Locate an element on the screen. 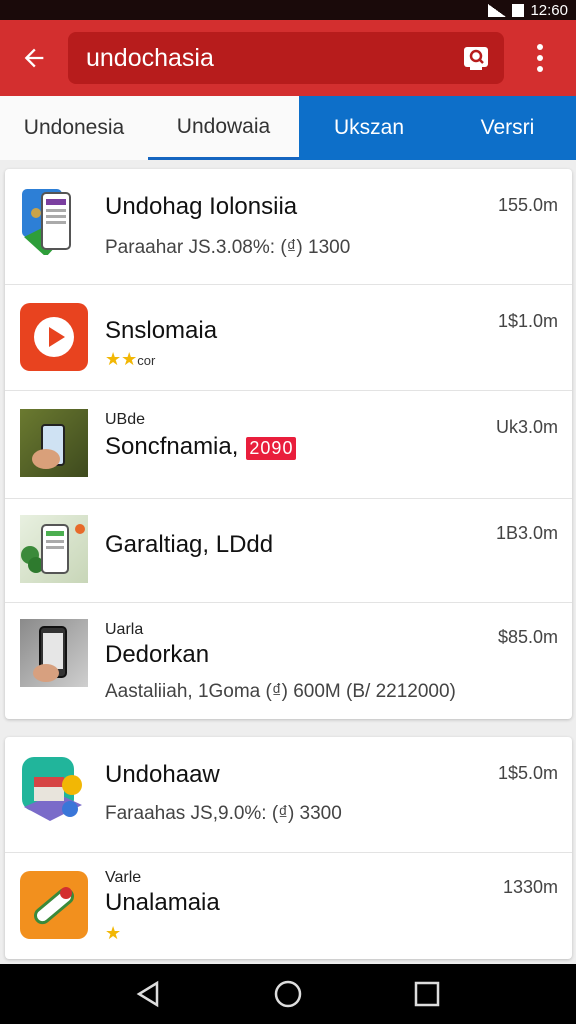 This screenshot has height=1024, width=576. rating-text: cor is located at coordinates (146, 360).